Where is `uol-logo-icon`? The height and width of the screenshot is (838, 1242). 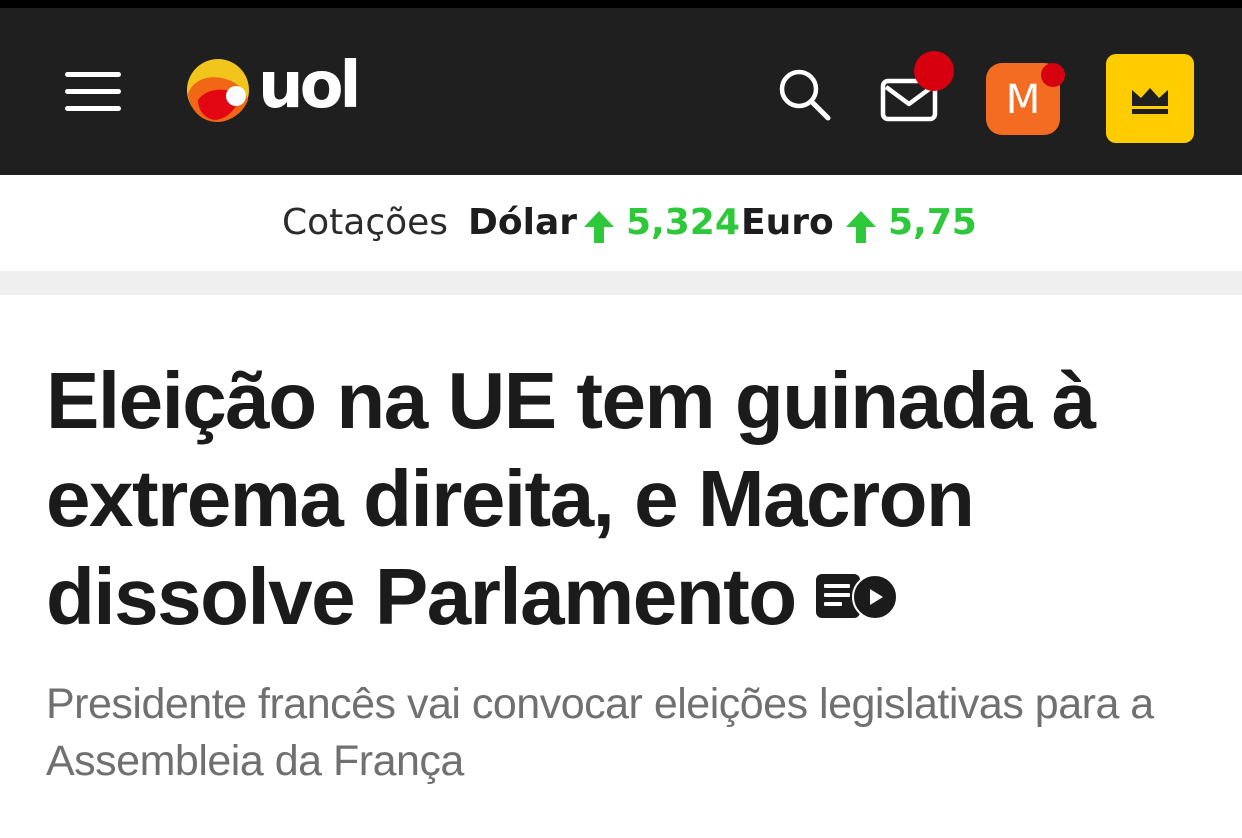 uol-logo-icon is located at coordinates (218, 90).